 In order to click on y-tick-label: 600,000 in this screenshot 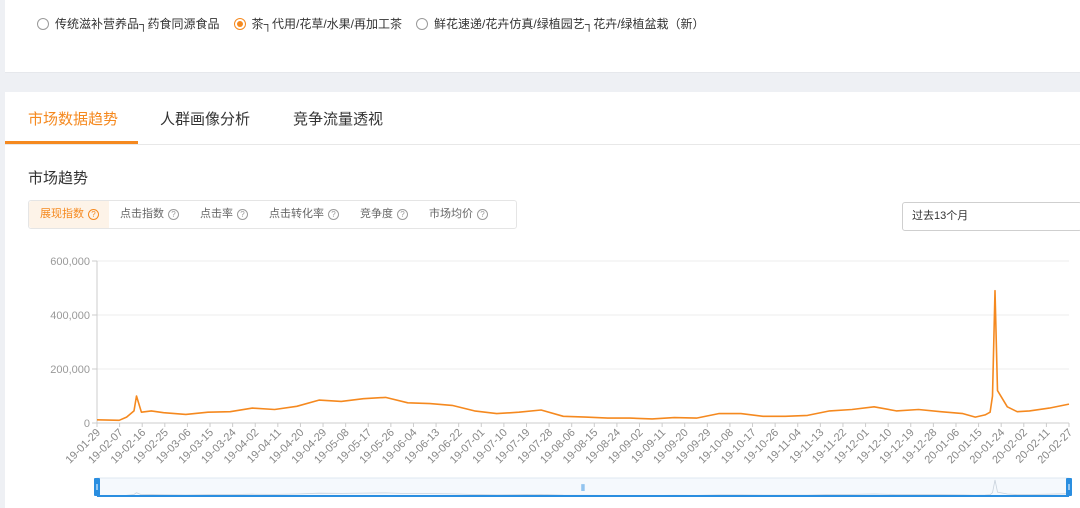, I will do `click(70, 262)`.